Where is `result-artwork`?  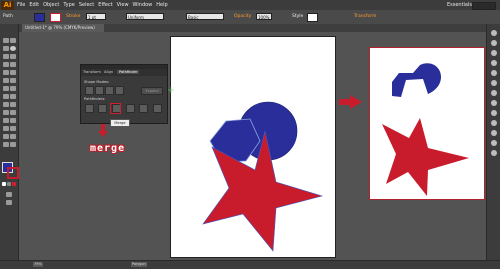
result-artwork is located at coordinates (425, 129).